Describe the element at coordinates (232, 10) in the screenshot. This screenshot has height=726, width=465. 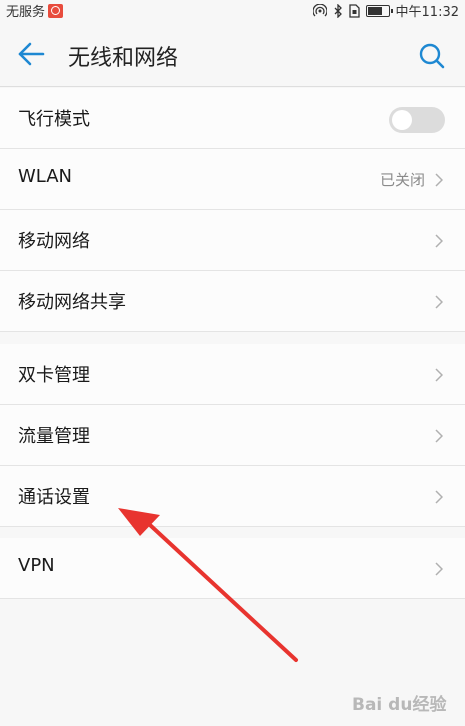
I see `status-bar: 无服务 中午11:32` at that location.